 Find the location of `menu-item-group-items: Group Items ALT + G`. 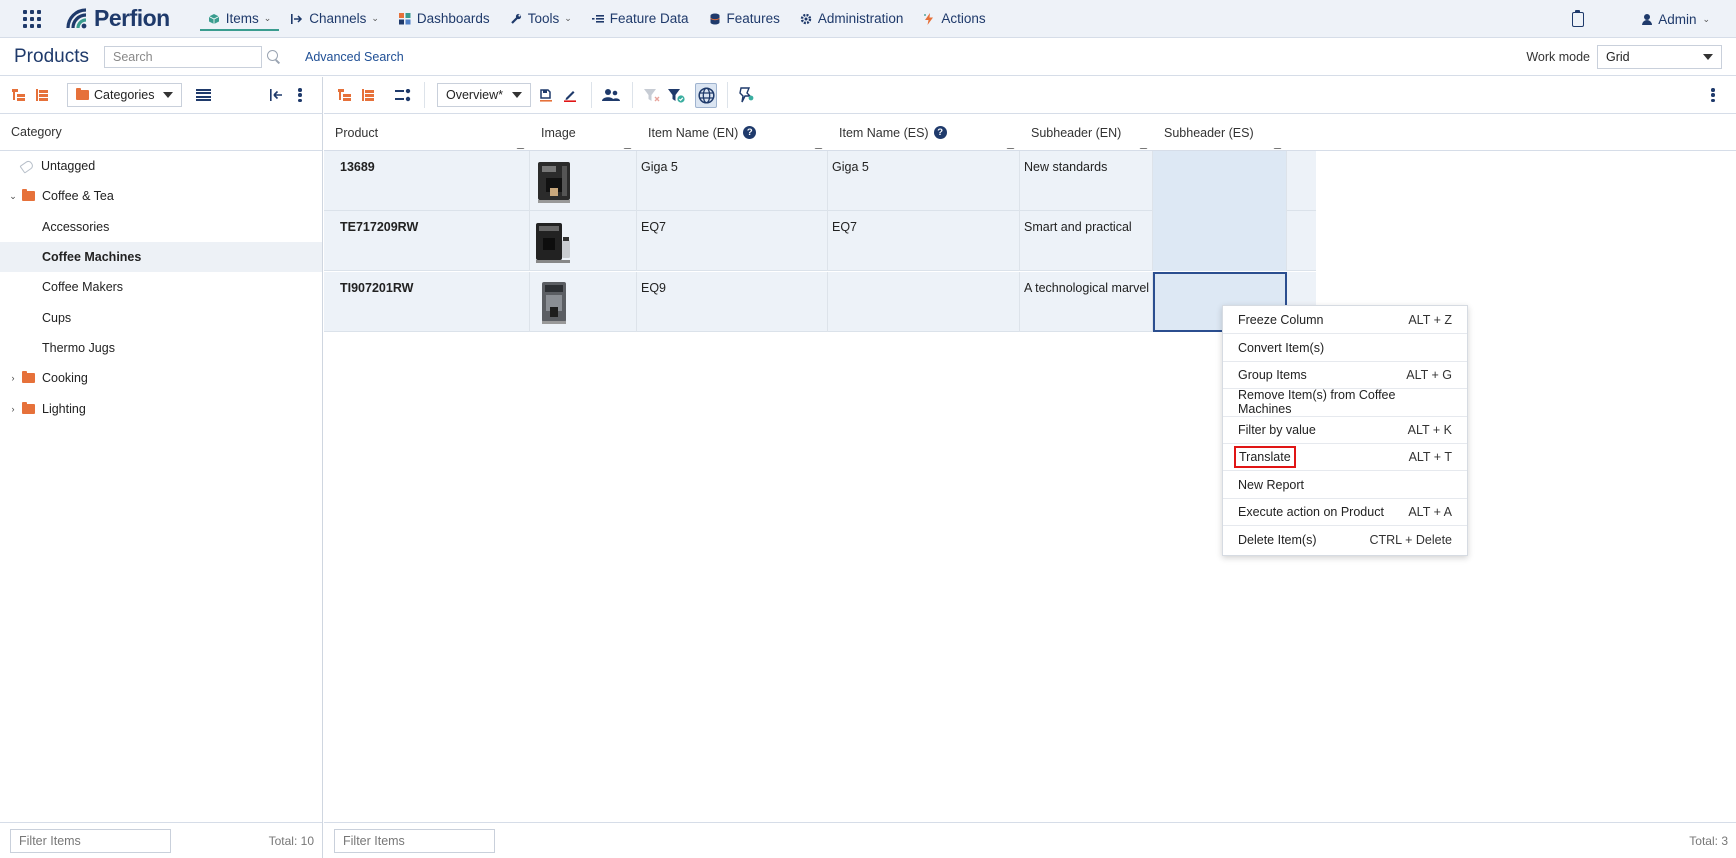

menu-item-group-items: Group Items ALT + G is located at coordinates (1345, 376).